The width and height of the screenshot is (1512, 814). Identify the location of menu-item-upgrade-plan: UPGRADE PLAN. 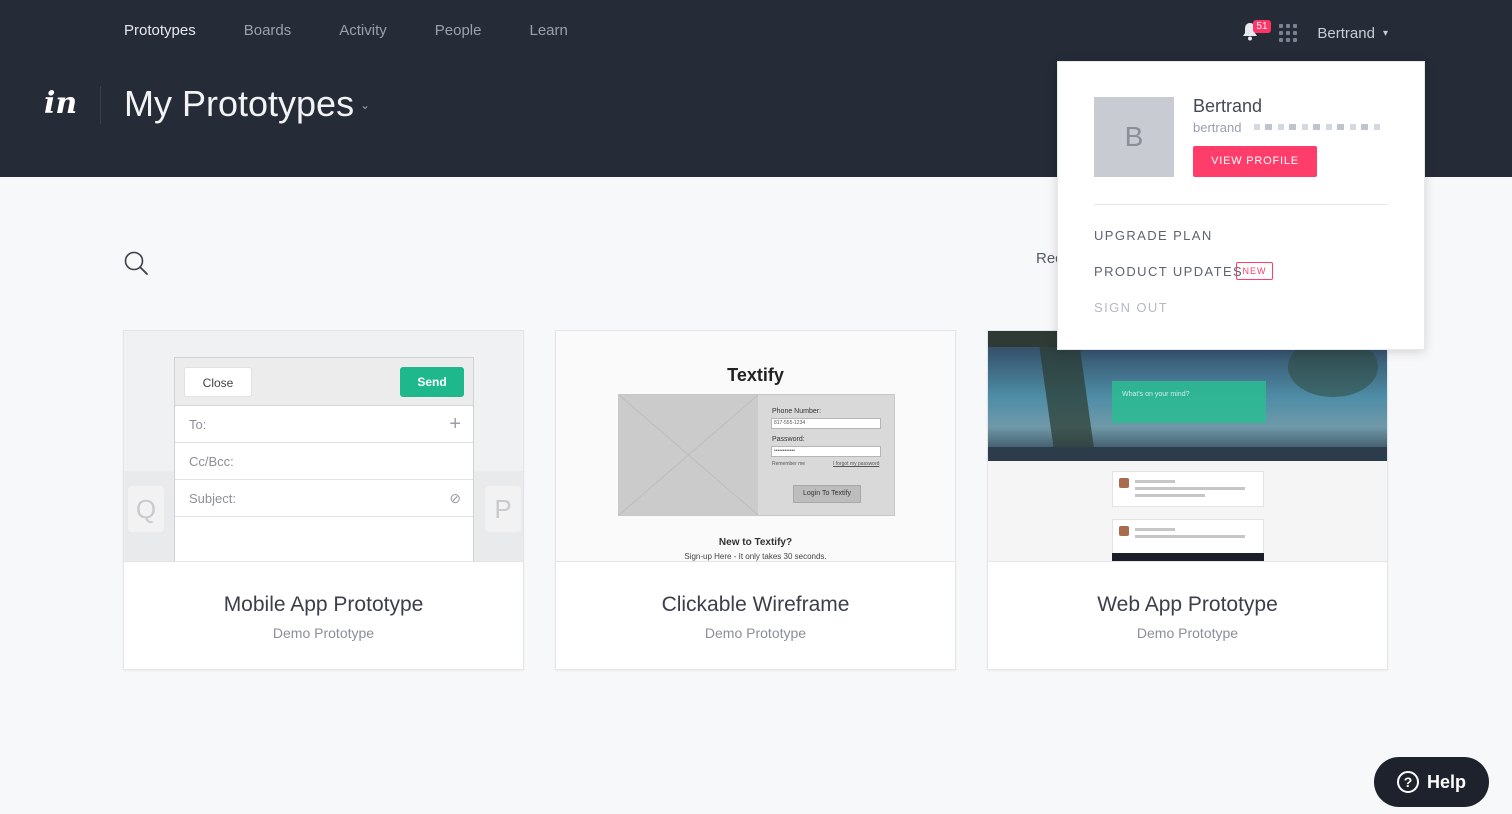
(1153, 235).